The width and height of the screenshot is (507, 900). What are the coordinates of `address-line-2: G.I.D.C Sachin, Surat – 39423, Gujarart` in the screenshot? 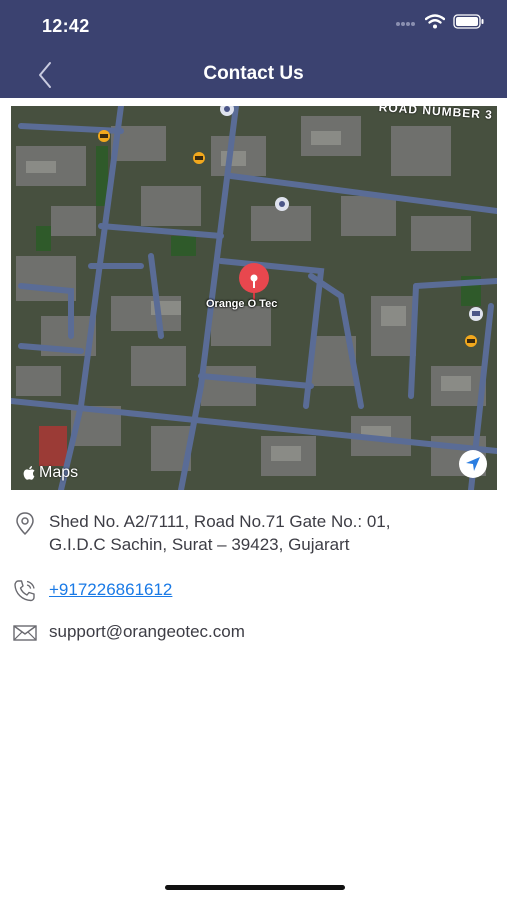 It's located at (199, 544).